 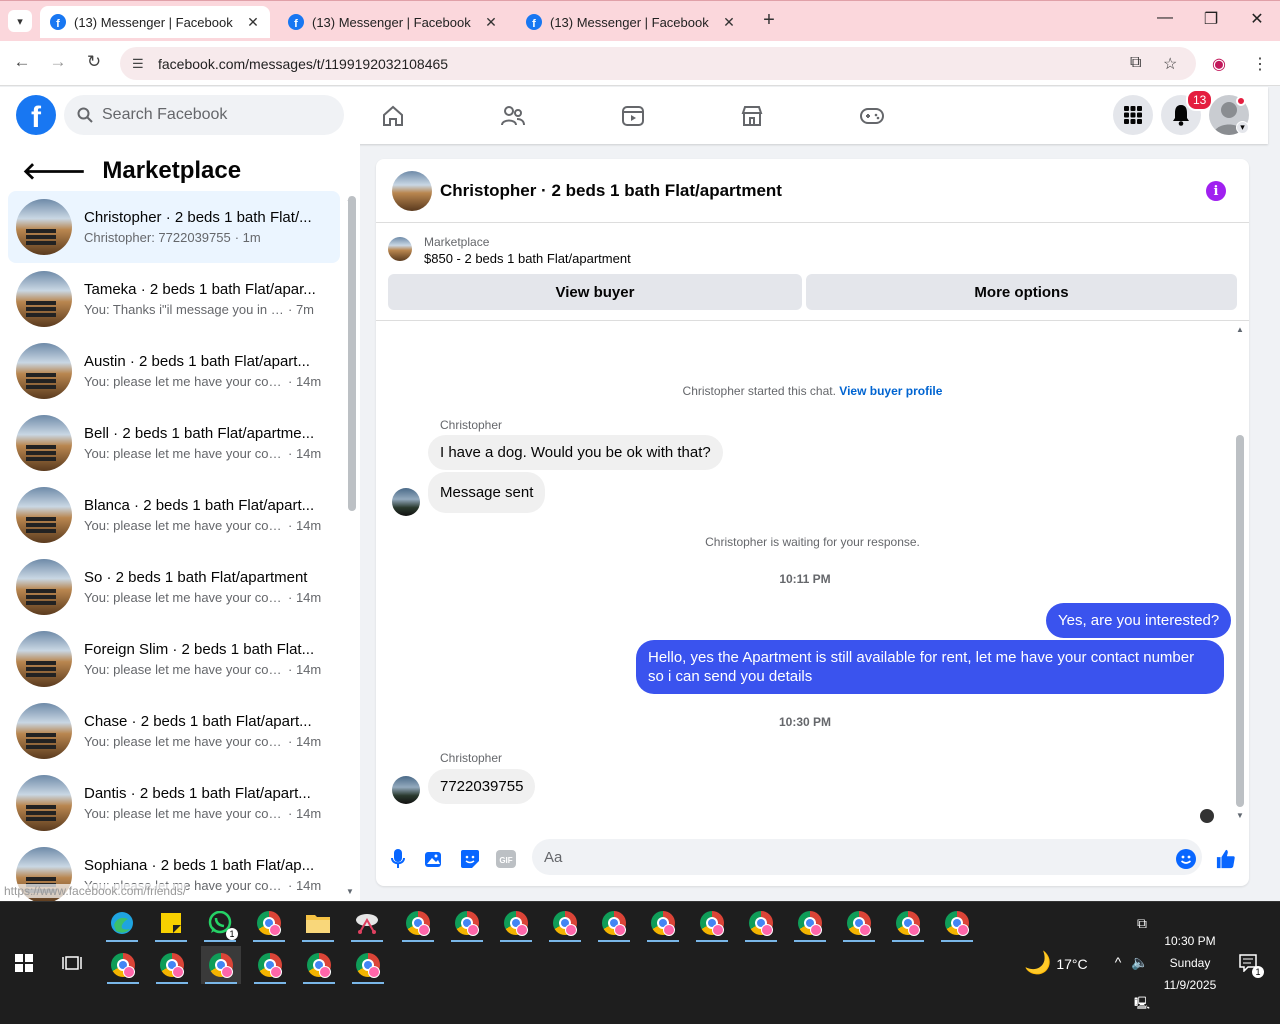 What do you see at coordinates (367, 923) in the screenshot?
I see `snipping-tool-taskbar-button` at bounding box center [367, 923].